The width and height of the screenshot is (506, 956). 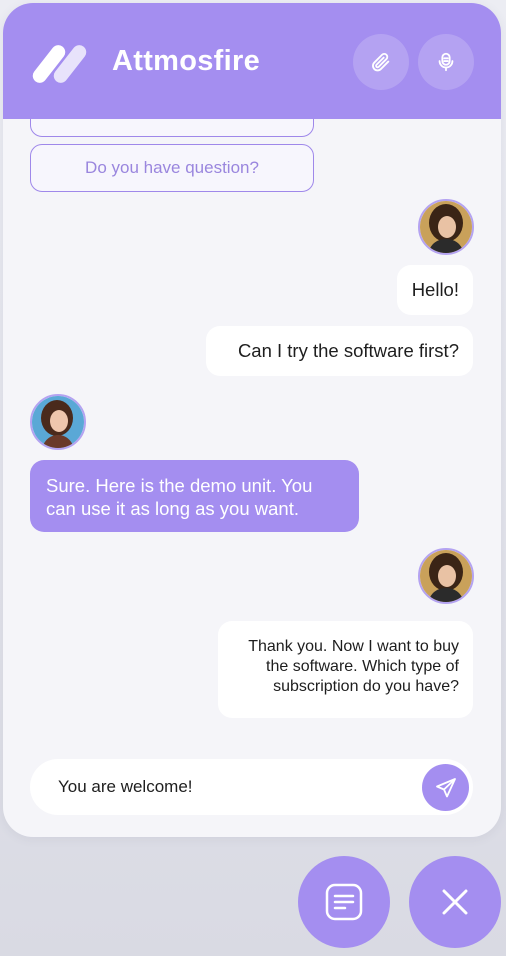 I want to click on paperclip-icon, so click(x=381, y=62).